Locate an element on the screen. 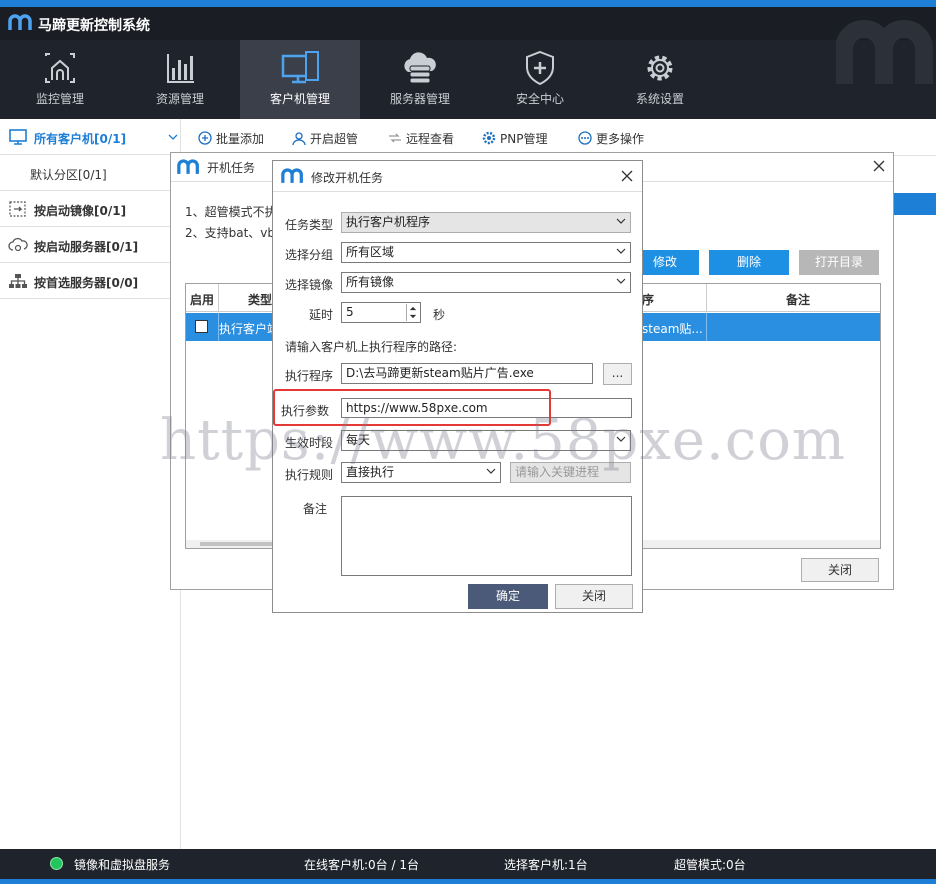  sidebar-item-label: 默认分区[0/1] is located at coordinates (68, 175).